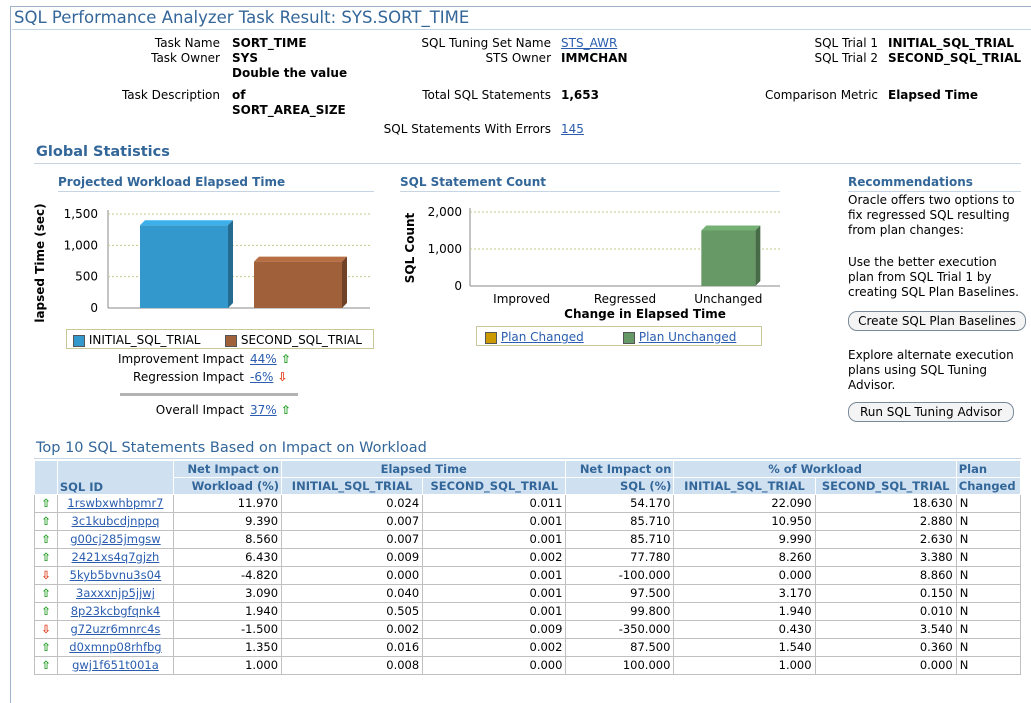 The image size is (1031, 703). I want to click on cell-workload-trial2: 2.880, so click(885, 521).